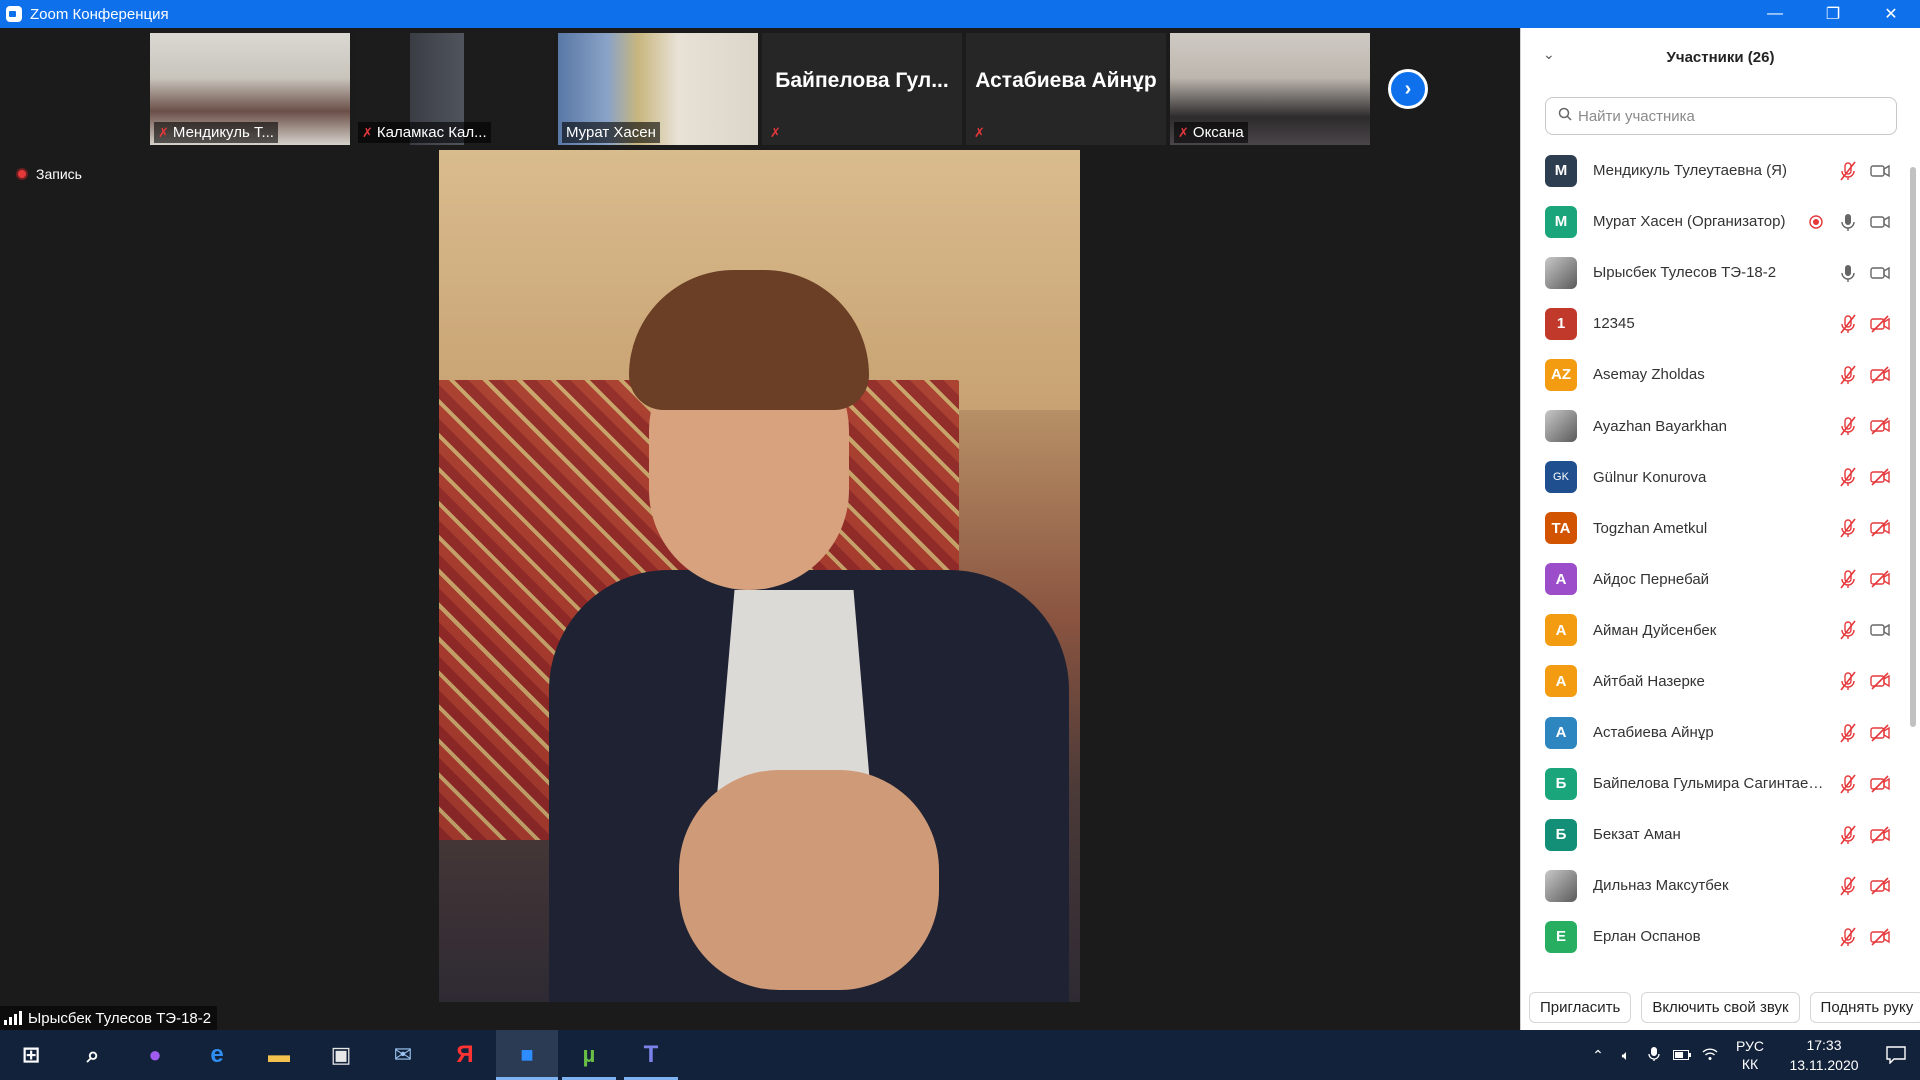  Describe the element at coordinates (611, 132) in the screenshot. I see `thumbnail-name: Мурат Хасен` at that location.